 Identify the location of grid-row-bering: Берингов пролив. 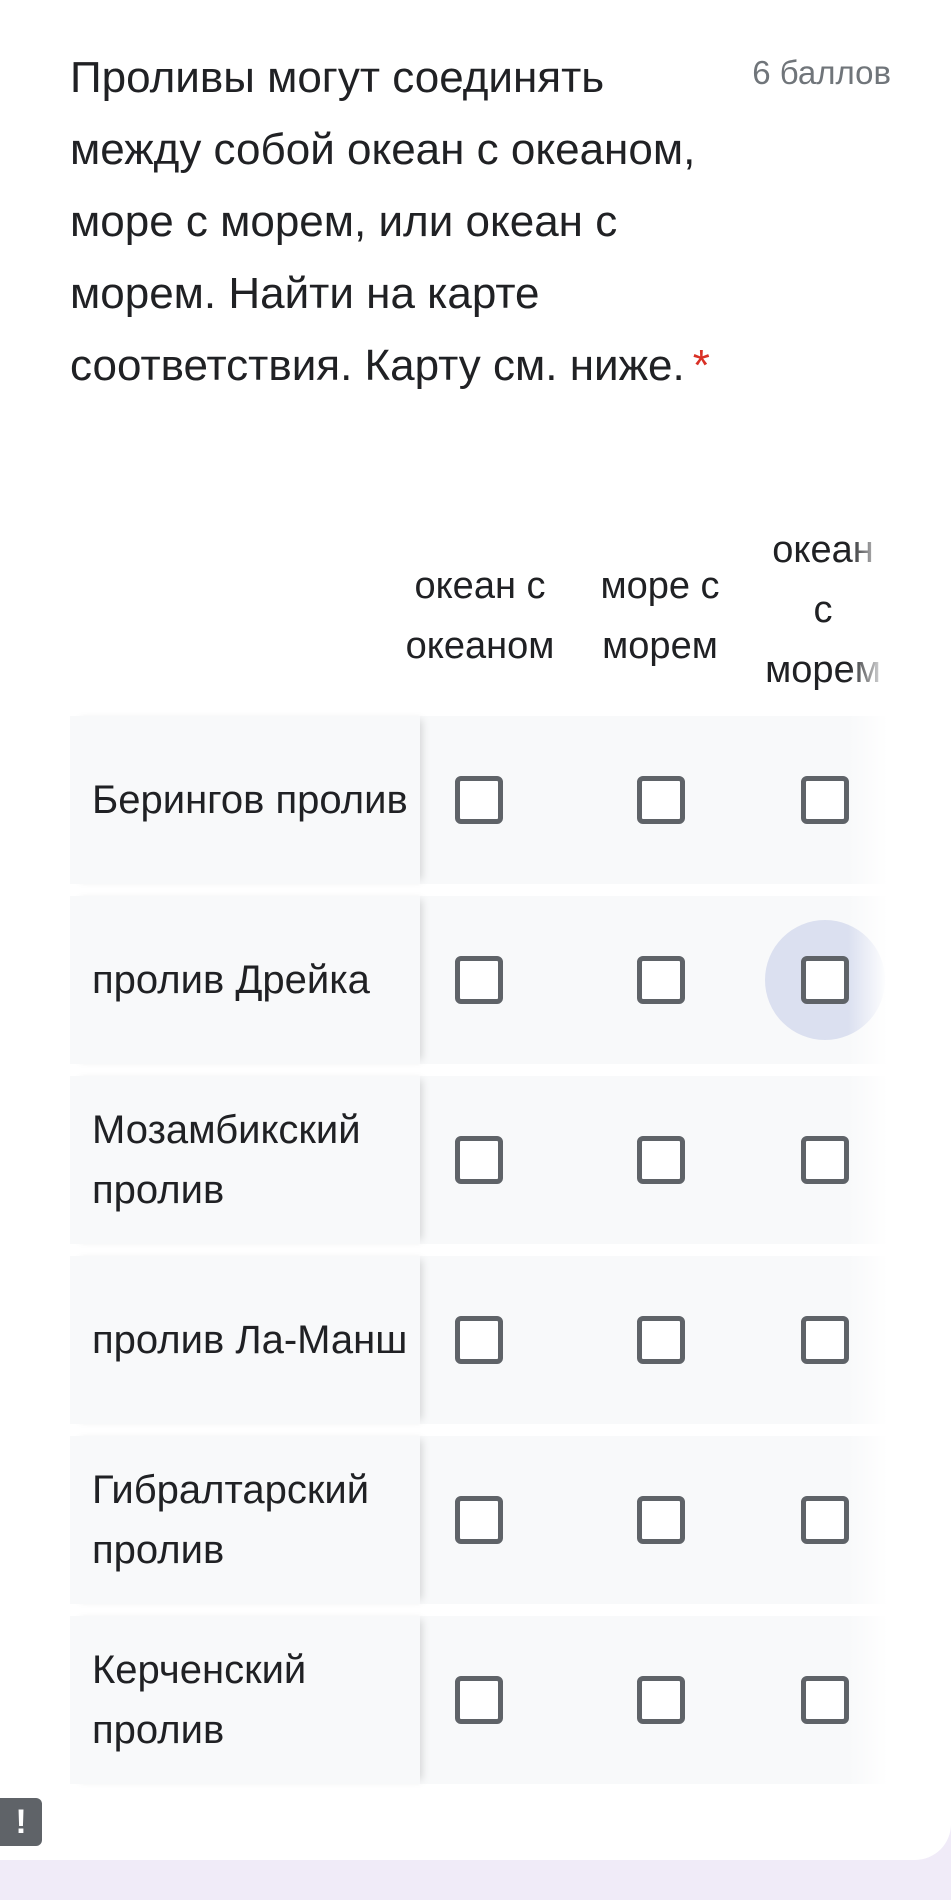
(479, 800).